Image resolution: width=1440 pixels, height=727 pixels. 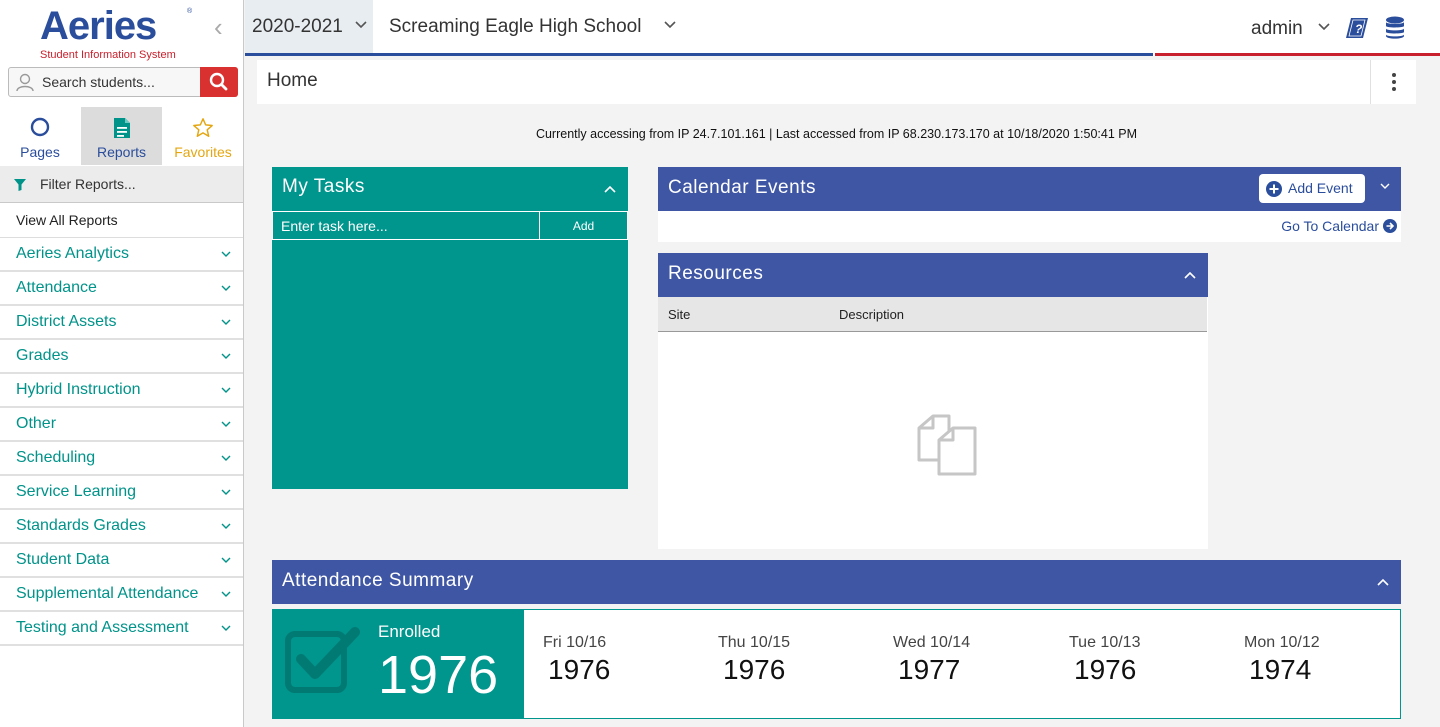 I want to click on resources-table-header: Site Description, so click(x=932, y=314).